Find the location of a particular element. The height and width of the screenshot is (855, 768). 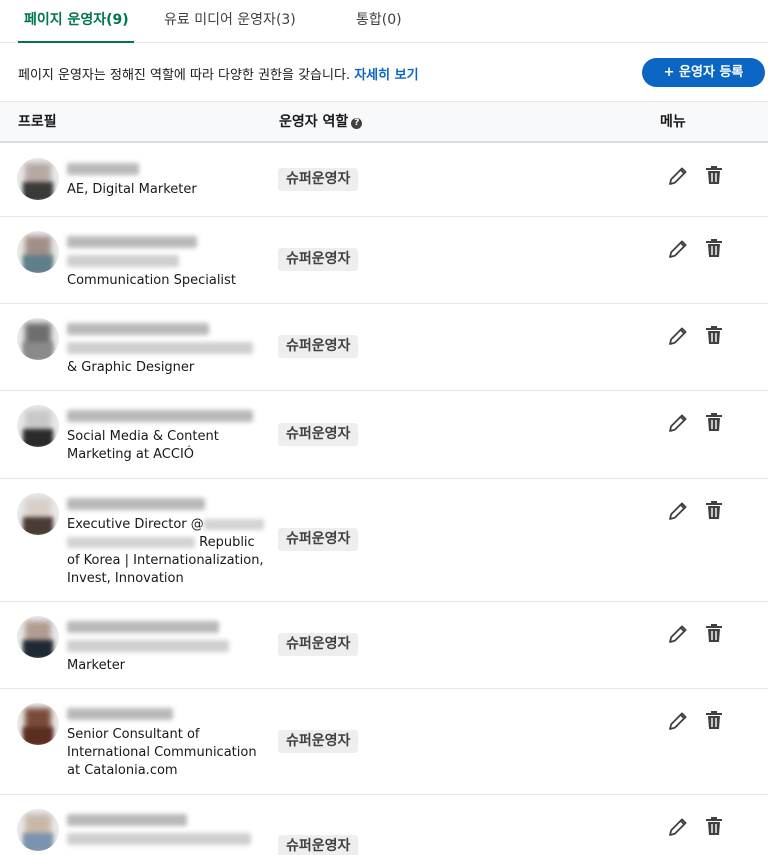

column-role: 운영자 역할? is located at coordinates (321, 122).